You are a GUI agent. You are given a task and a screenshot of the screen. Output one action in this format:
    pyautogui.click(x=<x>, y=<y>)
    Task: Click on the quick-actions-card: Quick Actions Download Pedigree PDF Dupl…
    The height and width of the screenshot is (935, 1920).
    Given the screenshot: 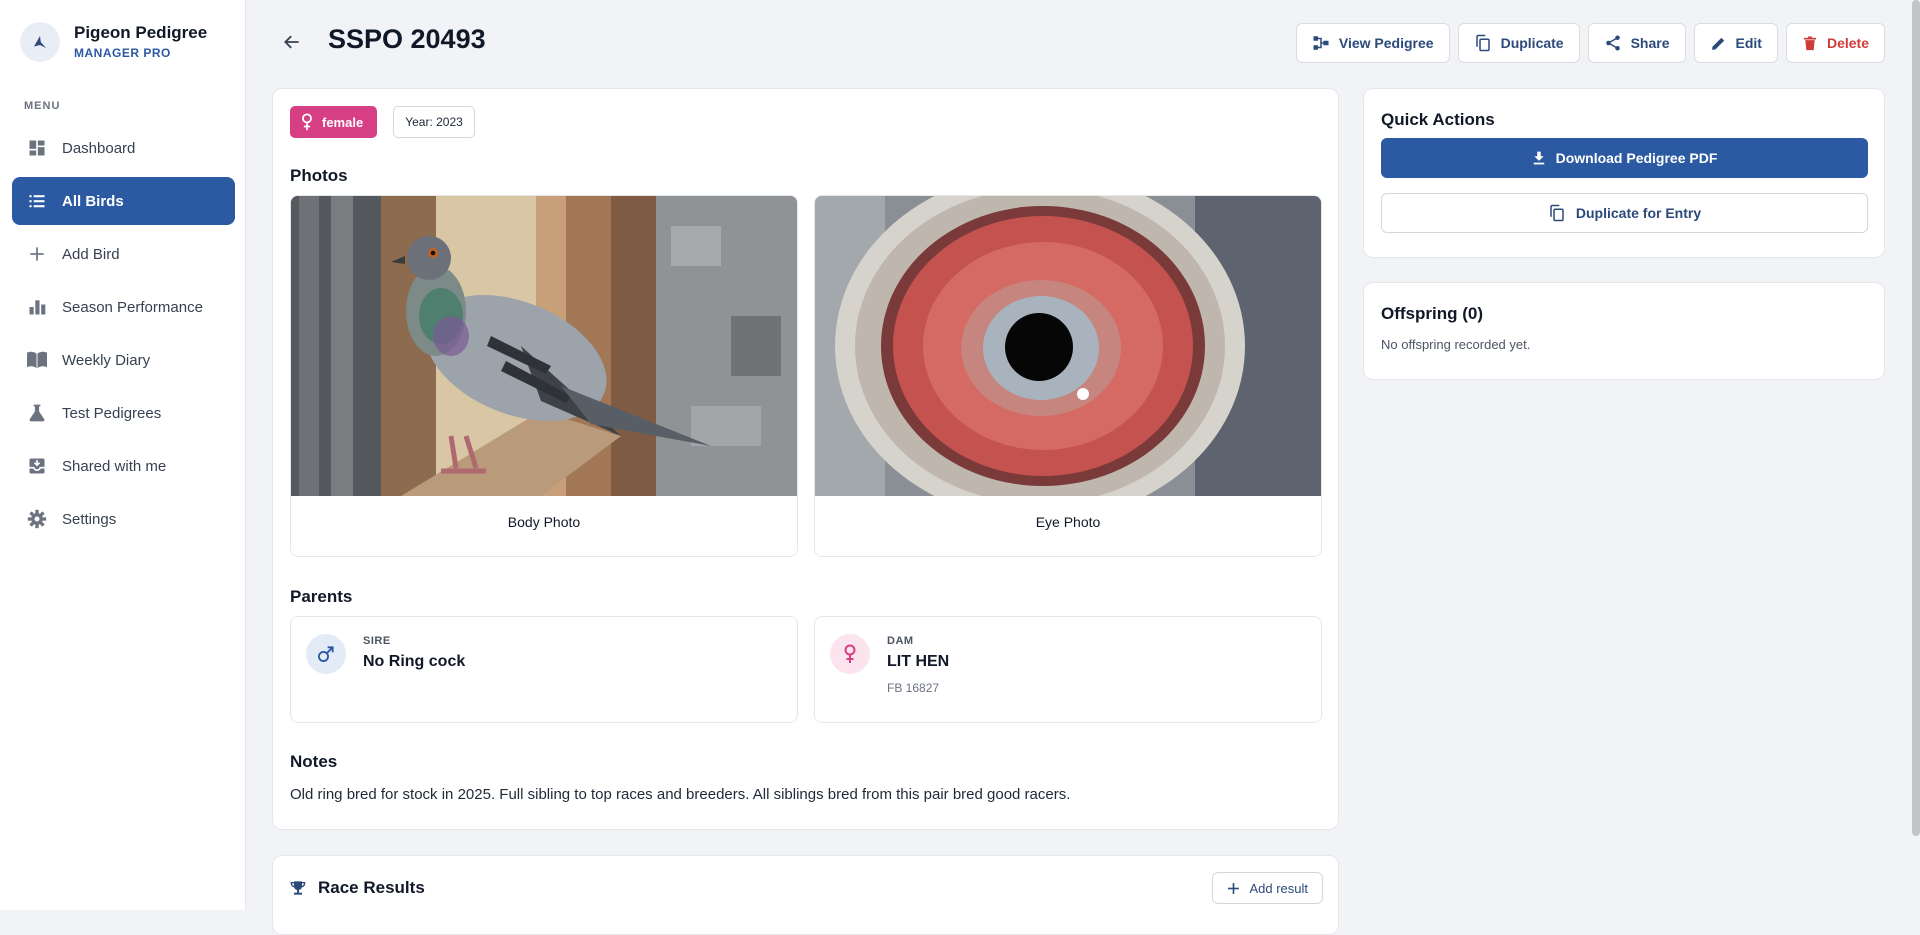 What is the action you would take?
    pyautogui.click(x=1624, y=173)
    